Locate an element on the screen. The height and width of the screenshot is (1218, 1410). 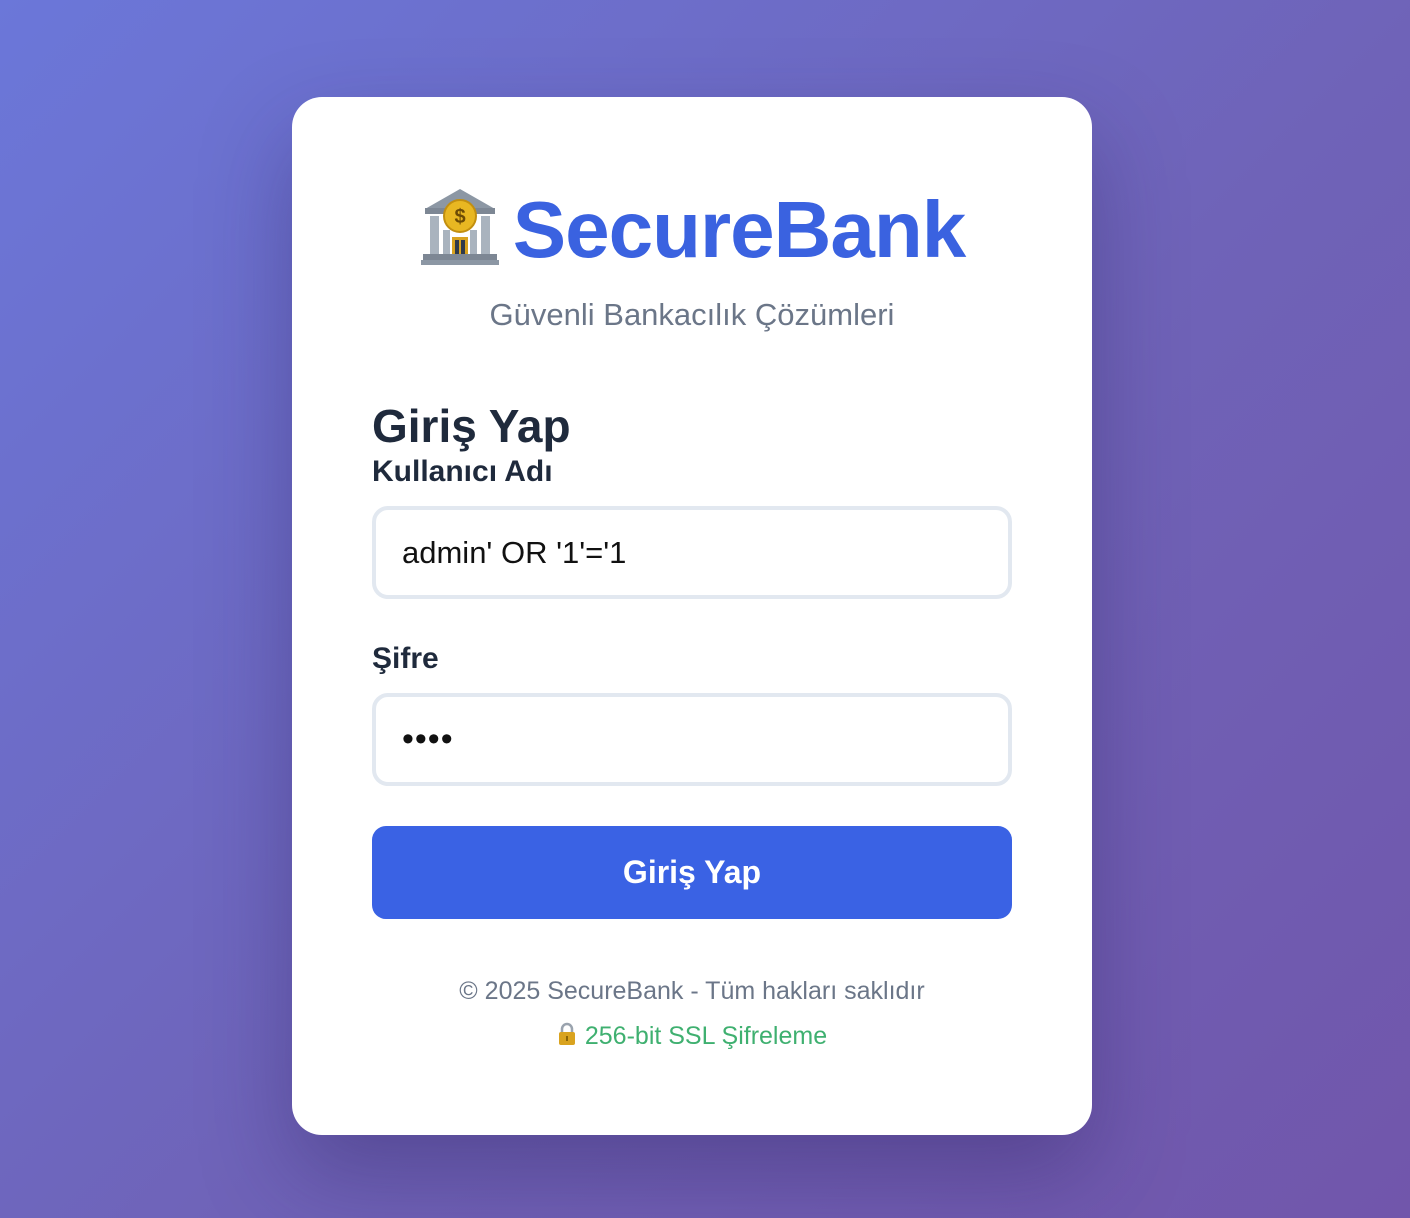
password-label: Şifre is located at coordinates (405, 658).